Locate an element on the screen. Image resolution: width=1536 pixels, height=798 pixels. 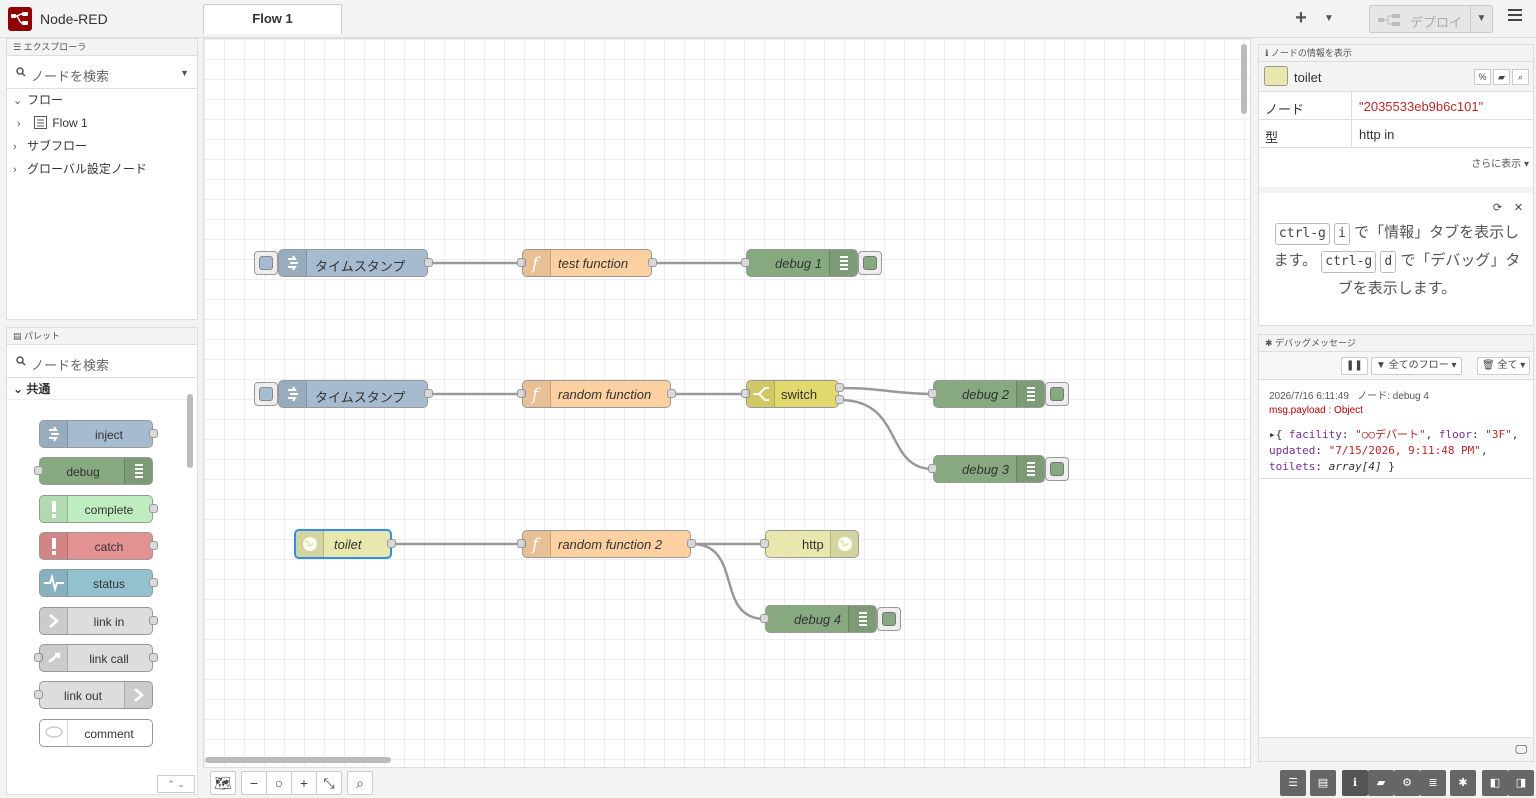
zoom-out-button: − is located at coordinates (254, 783).